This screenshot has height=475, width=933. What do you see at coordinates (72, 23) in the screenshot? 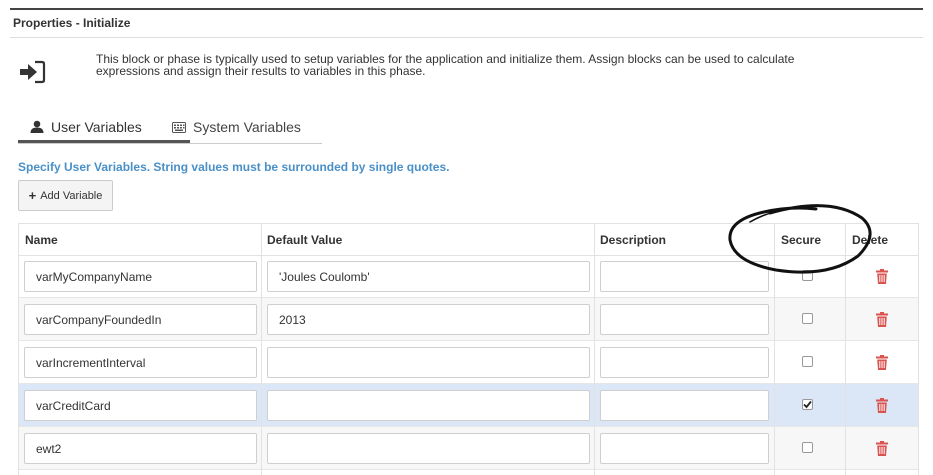
I see `panel-title: Properties - Initialize` at bounding box center [72, 23].